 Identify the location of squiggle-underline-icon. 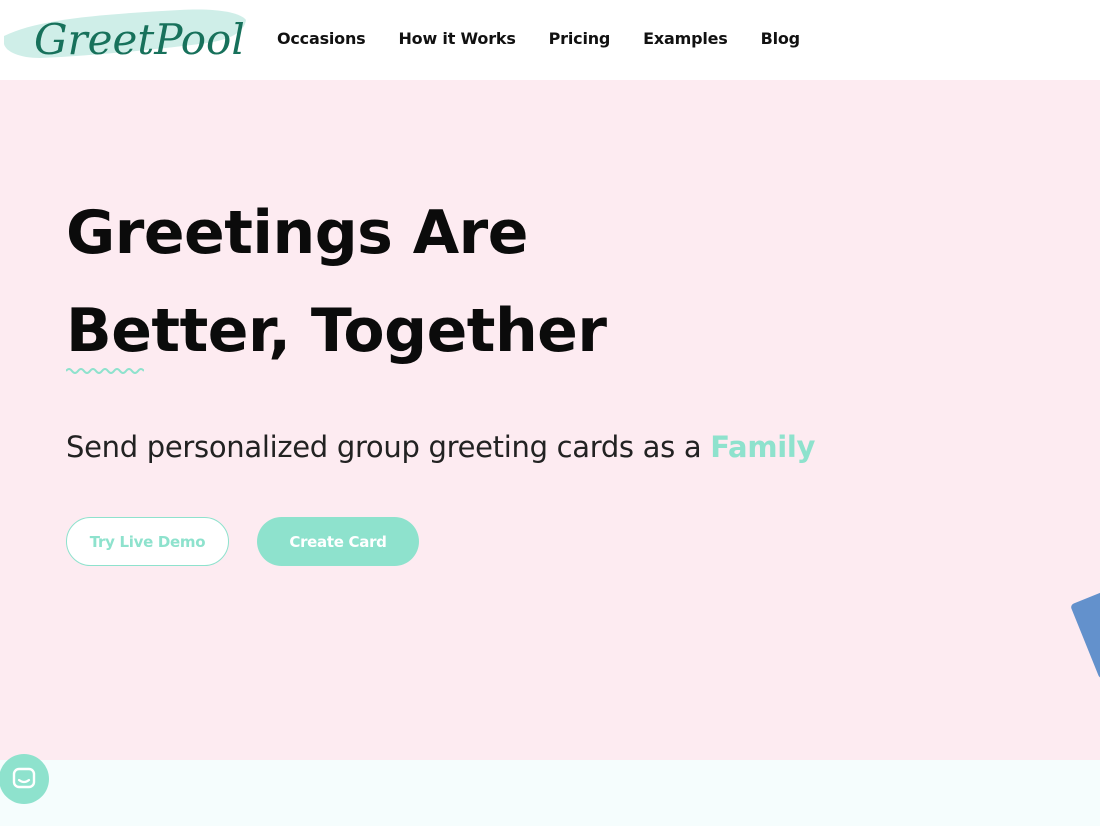
(105, 371).